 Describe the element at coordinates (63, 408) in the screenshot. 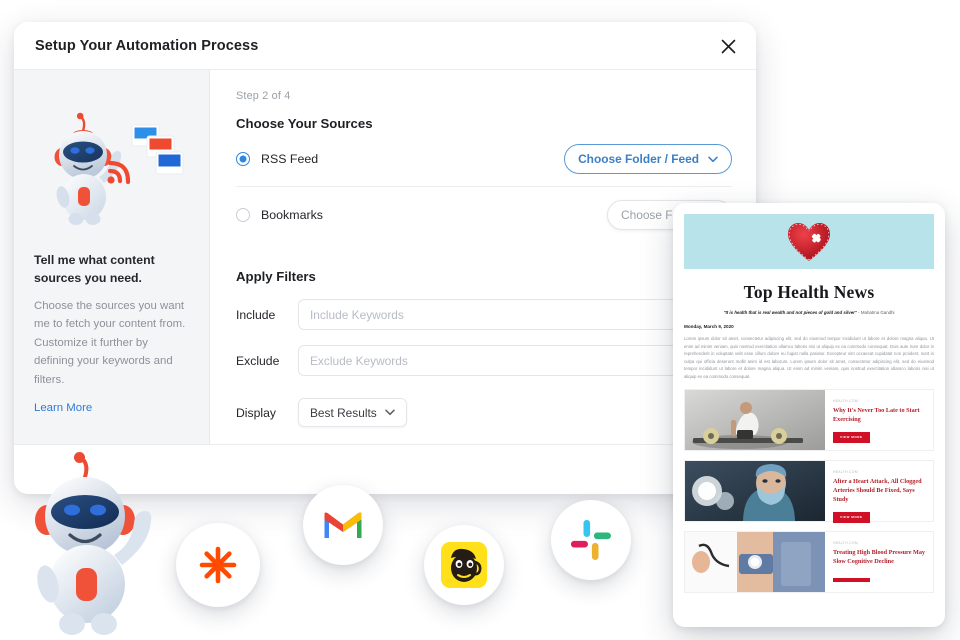

I see `learn-more-link: Learn More` at that location.